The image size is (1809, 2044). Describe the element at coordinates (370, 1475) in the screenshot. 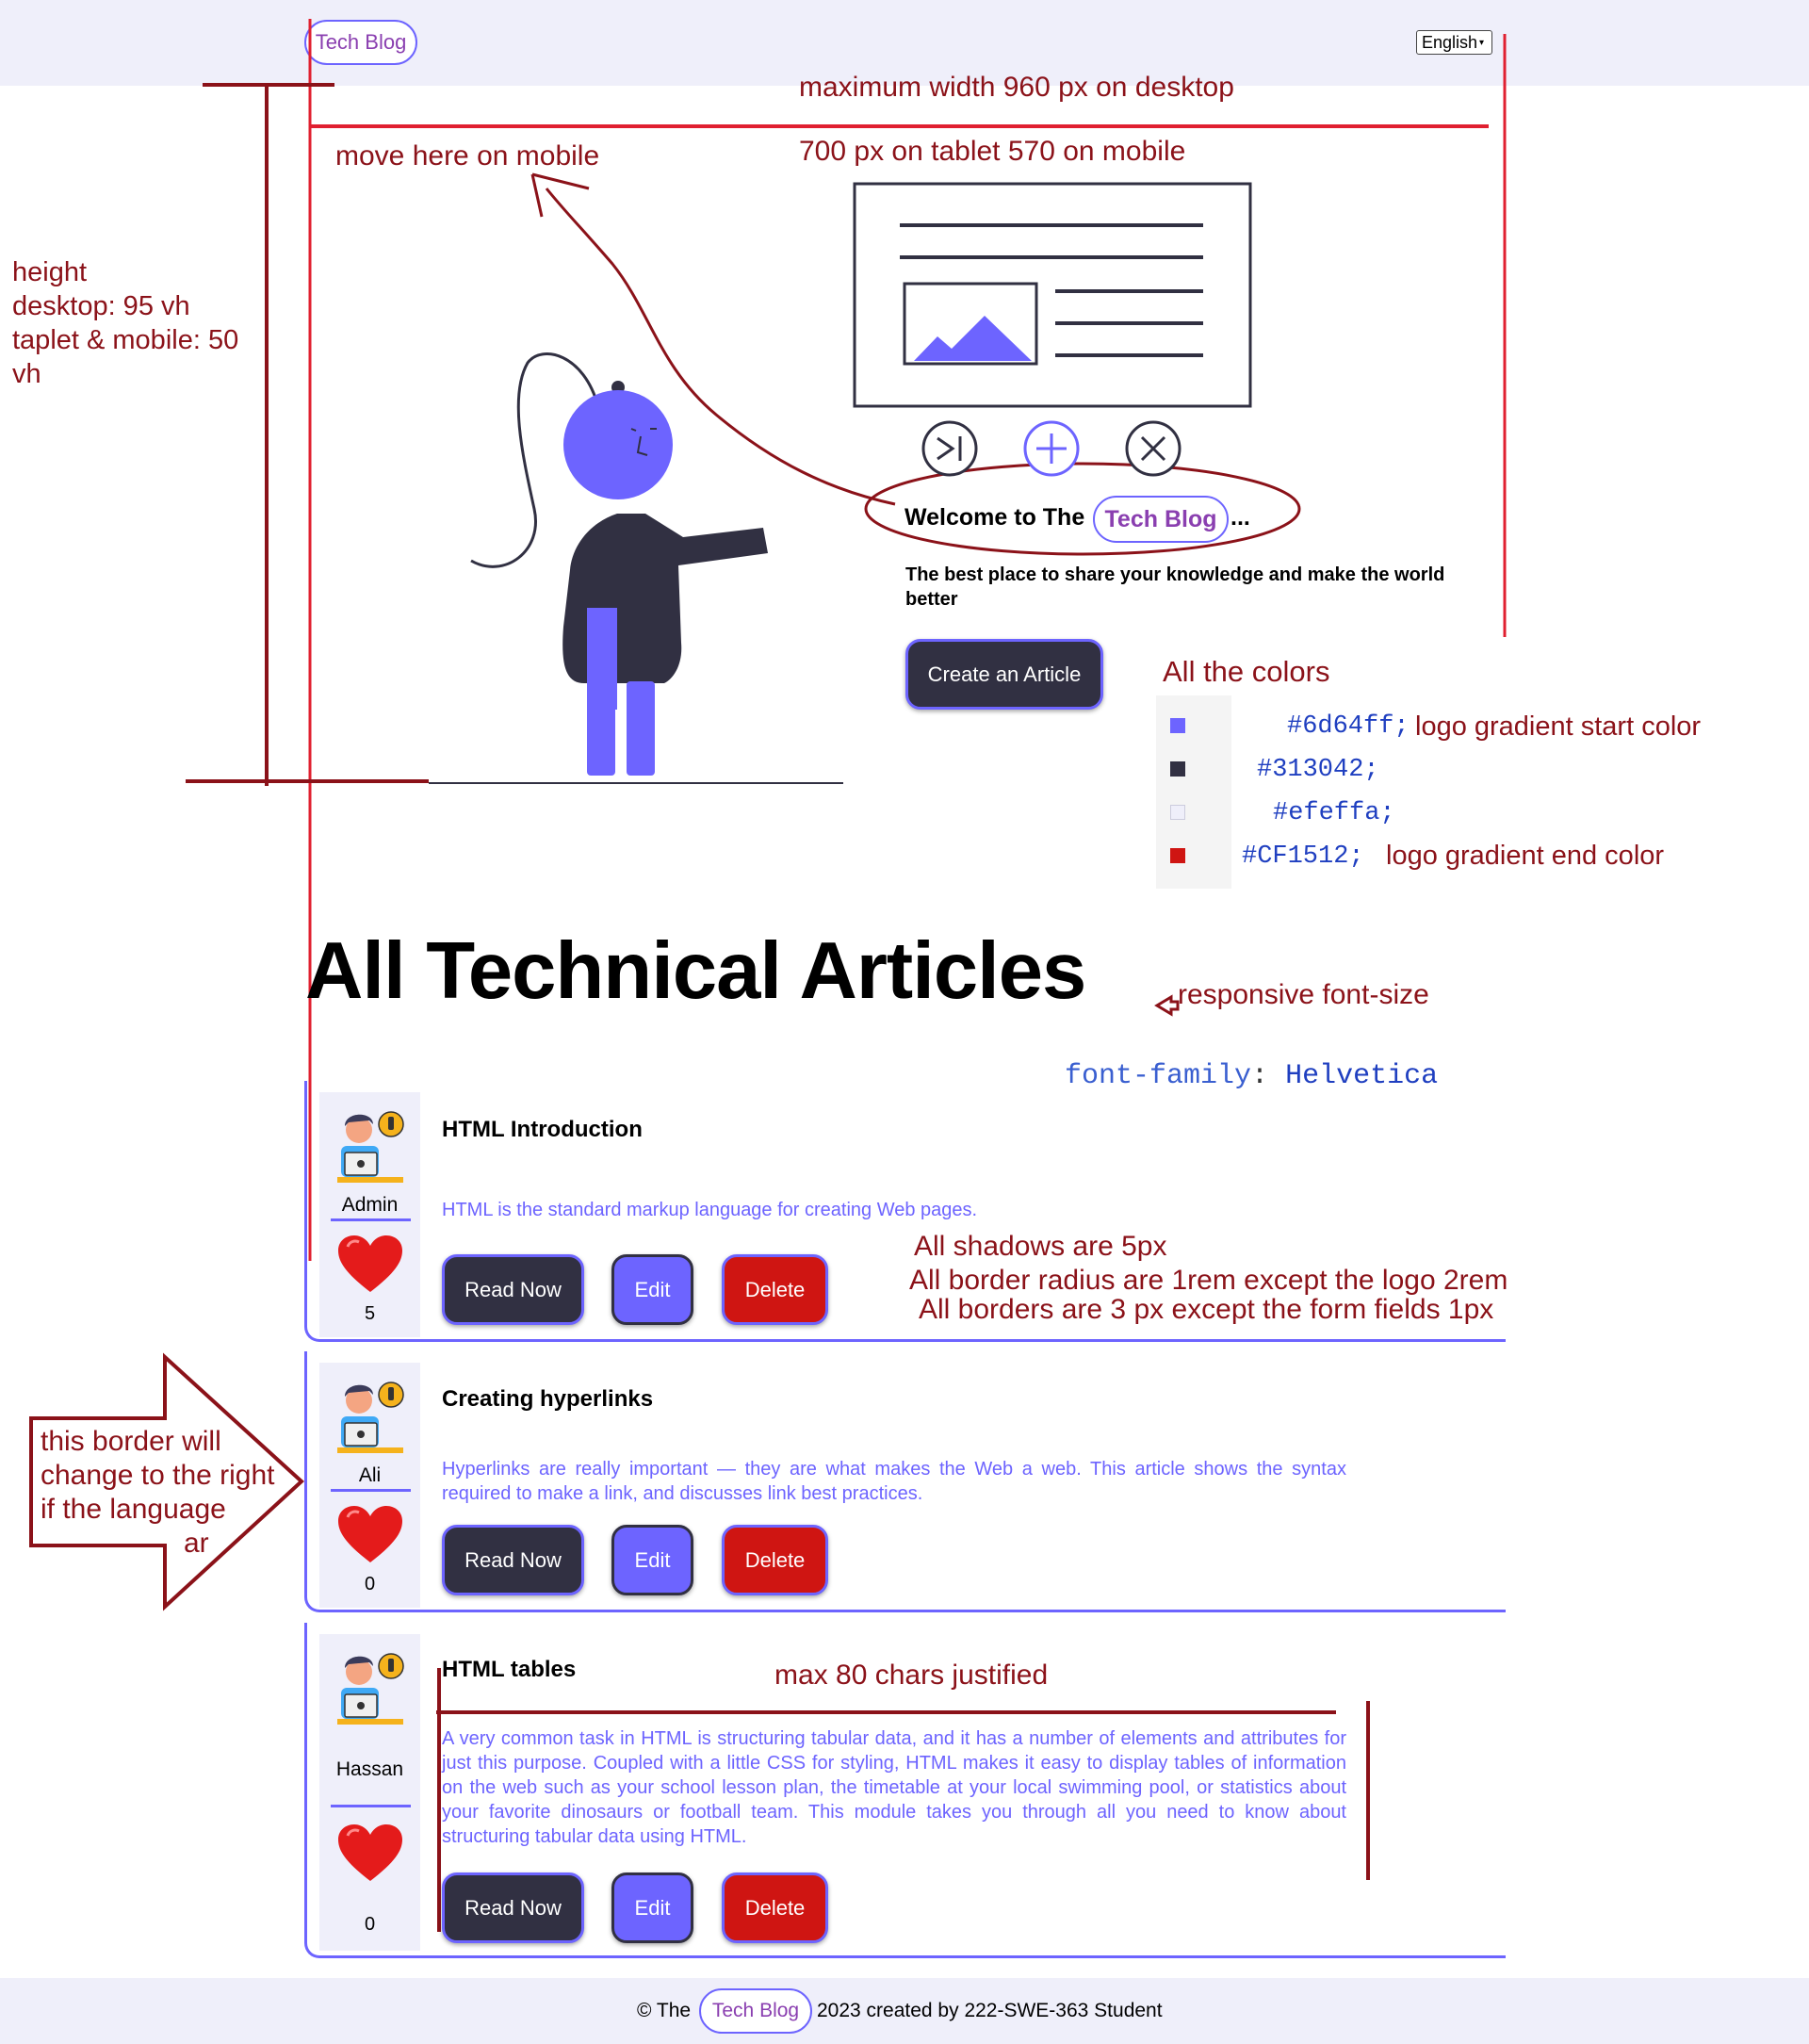

I see `author-name: Ali` at that location.